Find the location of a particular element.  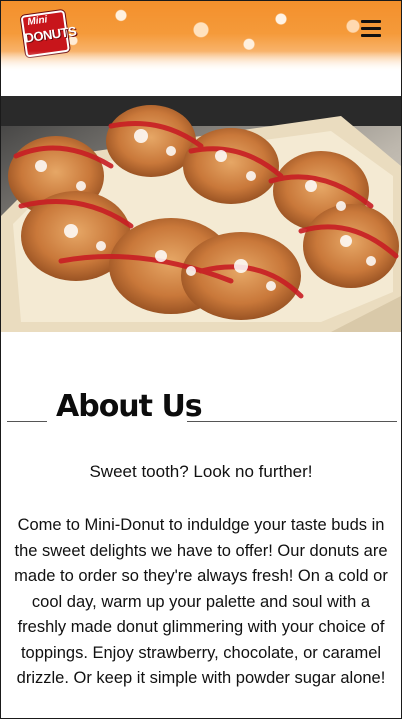

about-tagline: Sweet tooth? Look no further! is located at coordinates (201, 471).